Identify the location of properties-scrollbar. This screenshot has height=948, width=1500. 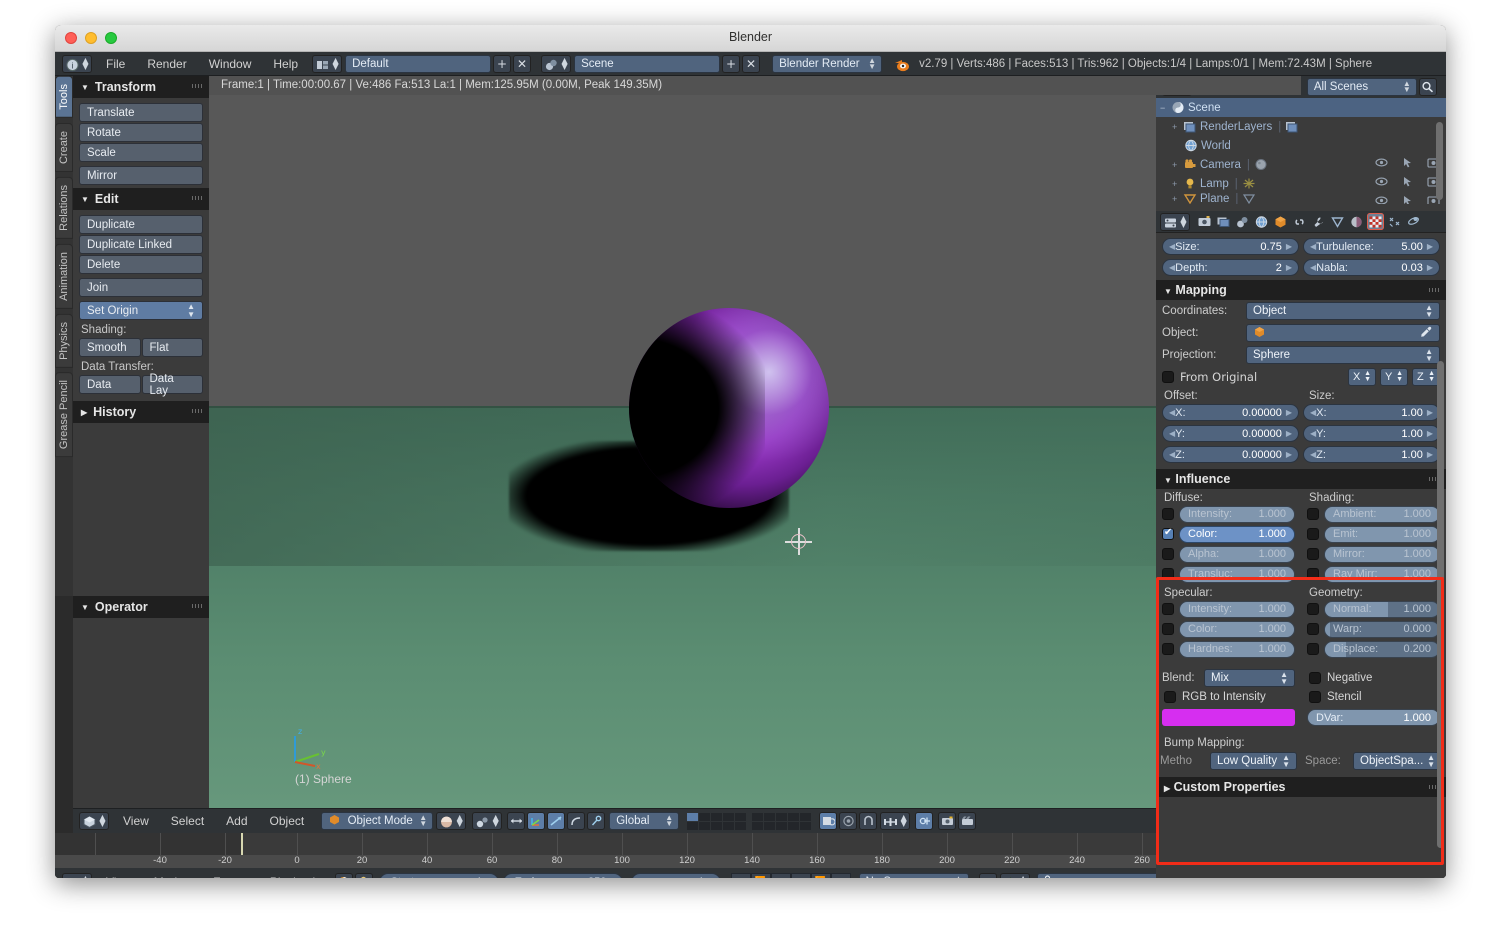
(1440, 604).